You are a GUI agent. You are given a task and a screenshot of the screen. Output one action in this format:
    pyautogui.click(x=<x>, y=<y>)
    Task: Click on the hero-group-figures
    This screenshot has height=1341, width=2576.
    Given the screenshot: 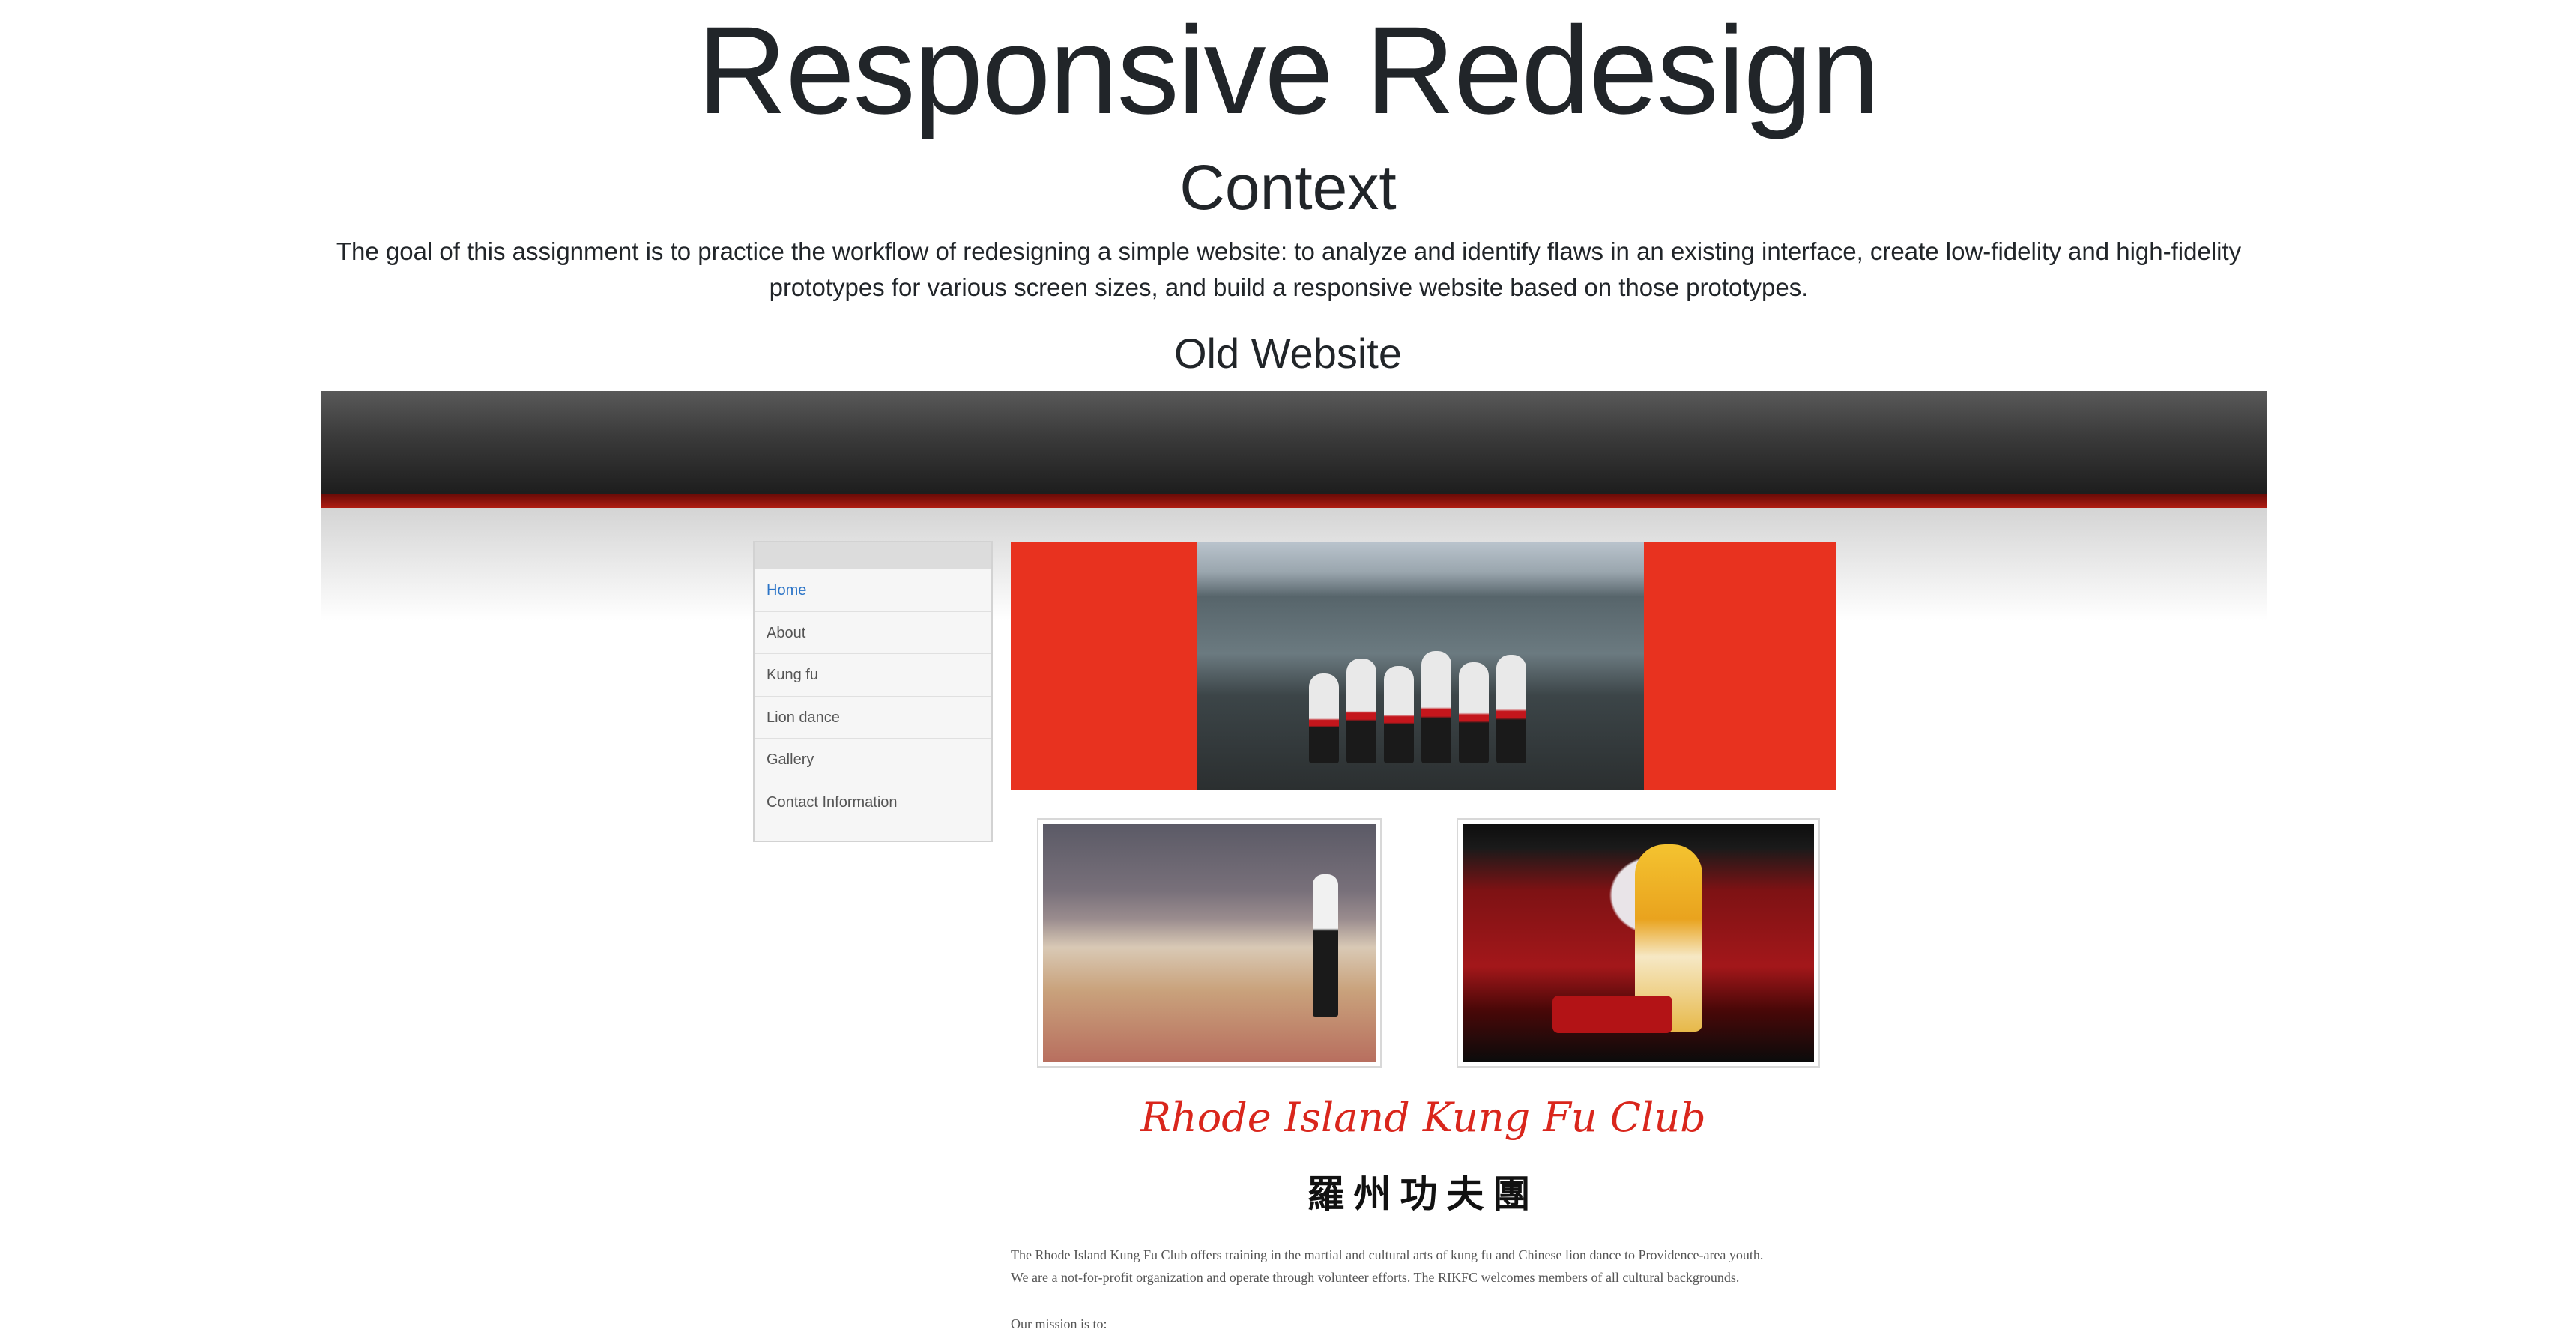 What is the action you would take?
    pyautogui.click(x=1421, y=689)
    